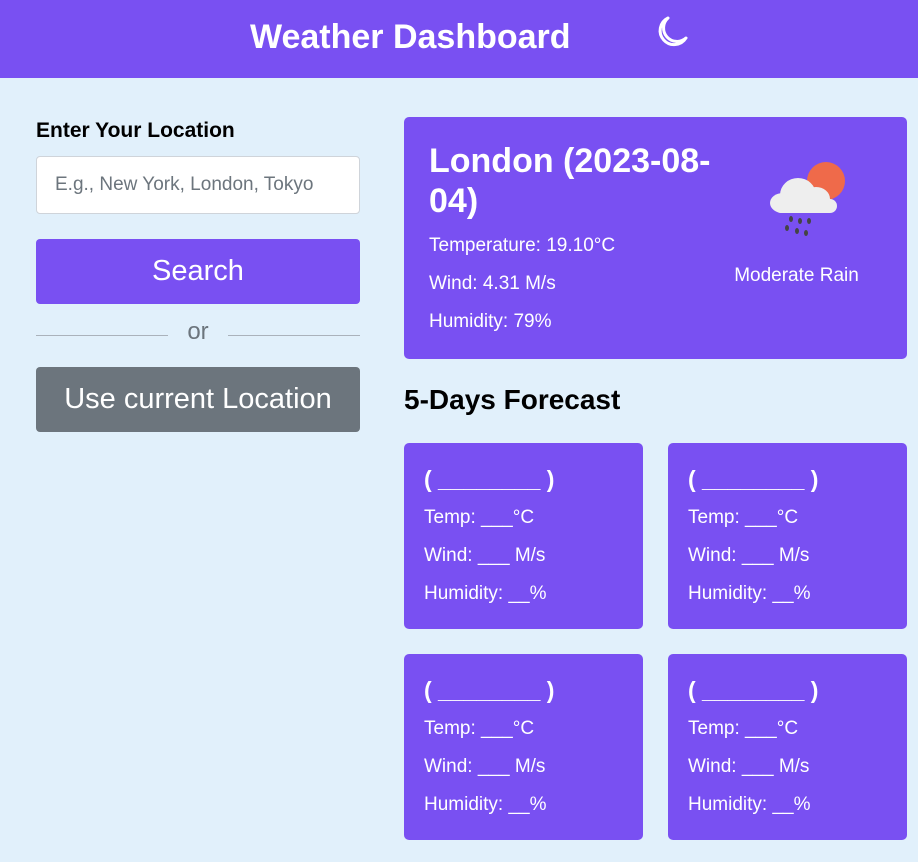 The image size is (918, 862). Describe the element at coordinates (807, 199) in the screenshot. I see `cloud-rain-sun-icon` at that location.